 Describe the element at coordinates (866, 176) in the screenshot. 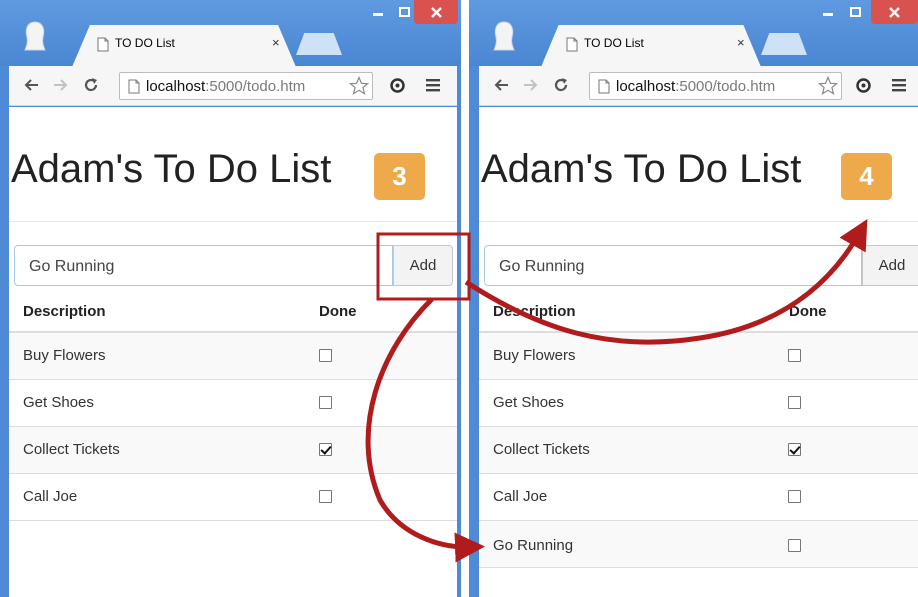

I see `item-count-badge: 4` at that location.